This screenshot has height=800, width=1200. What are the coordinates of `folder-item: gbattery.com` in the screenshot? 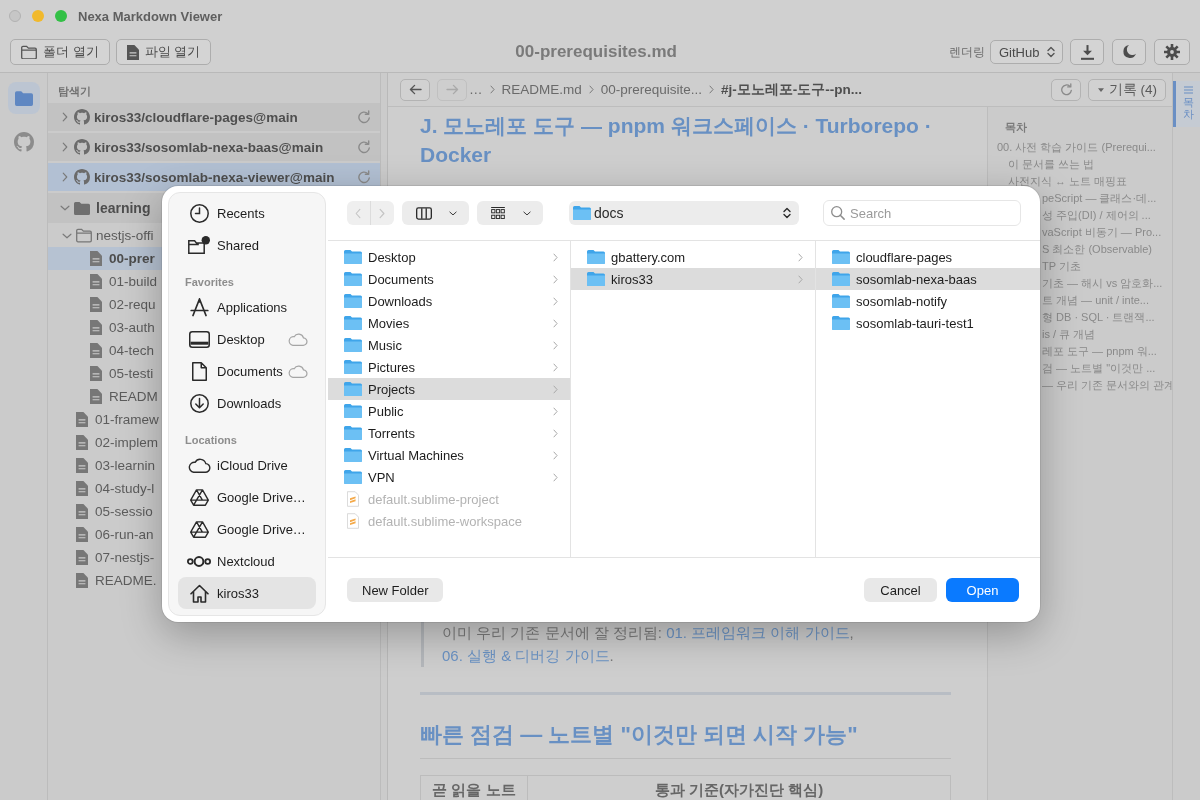 It's located at (693, 257).